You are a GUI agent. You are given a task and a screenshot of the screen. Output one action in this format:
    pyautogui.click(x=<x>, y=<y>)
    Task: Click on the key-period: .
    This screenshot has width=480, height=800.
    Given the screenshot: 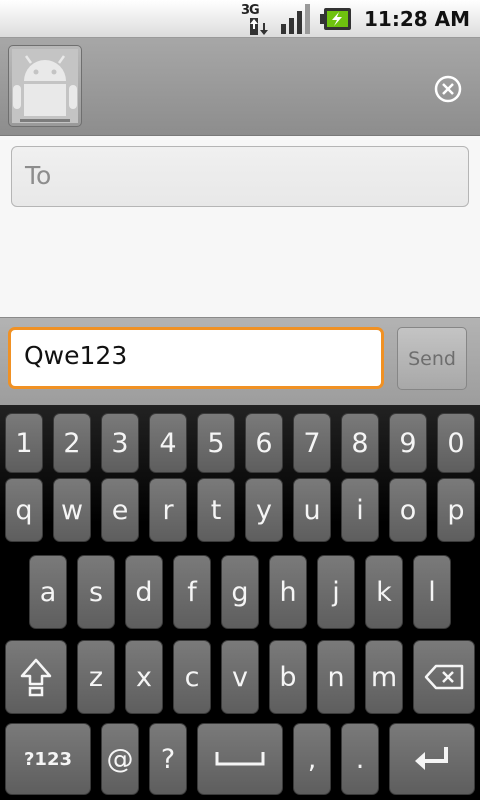 What is the action you would take?
    pyautogui.click(x=360, y=759)
    